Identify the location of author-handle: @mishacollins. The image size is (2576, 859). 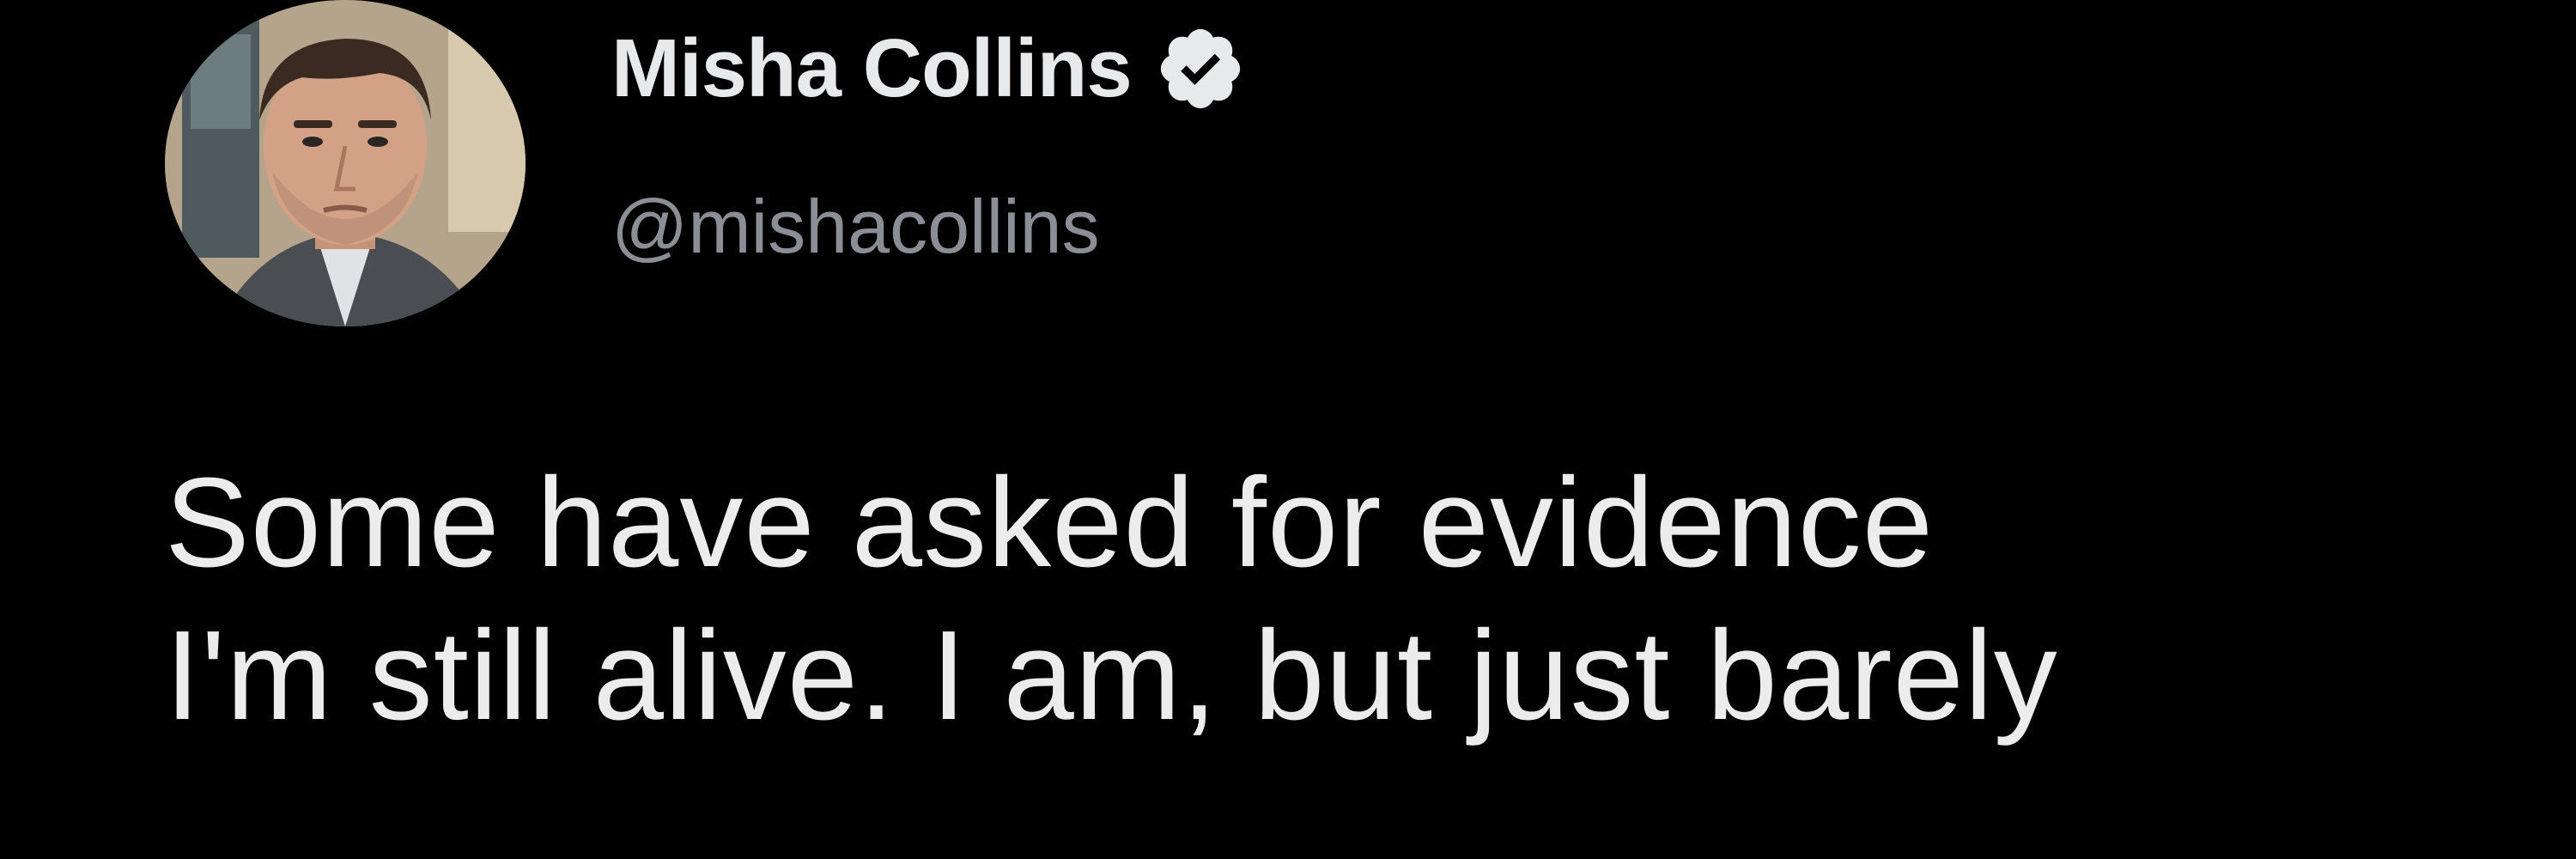
(856, 227).